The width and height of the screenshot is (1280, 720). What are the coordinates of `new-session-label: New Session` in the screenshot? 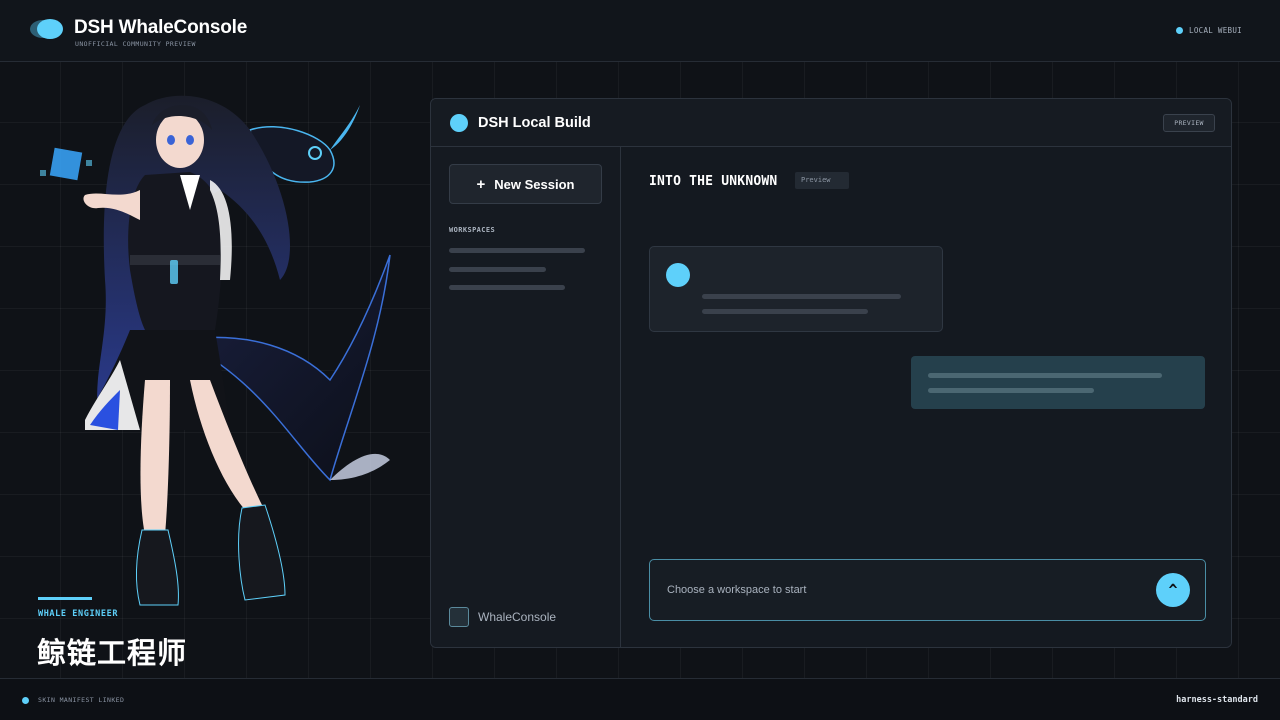 It's located at (534, 184).